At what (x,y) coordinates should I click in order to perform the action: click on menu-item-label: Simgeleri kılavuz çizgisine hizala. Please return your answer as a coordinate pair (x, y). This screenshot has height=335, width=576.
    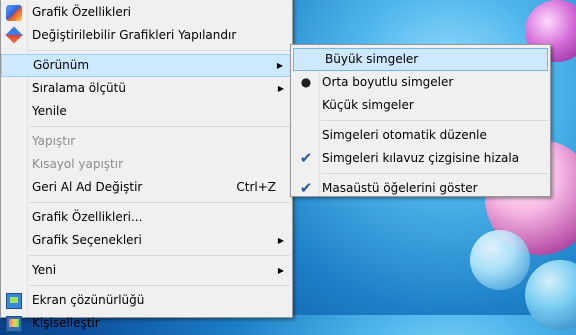
    Looking at the image, I should click on (421, 158).